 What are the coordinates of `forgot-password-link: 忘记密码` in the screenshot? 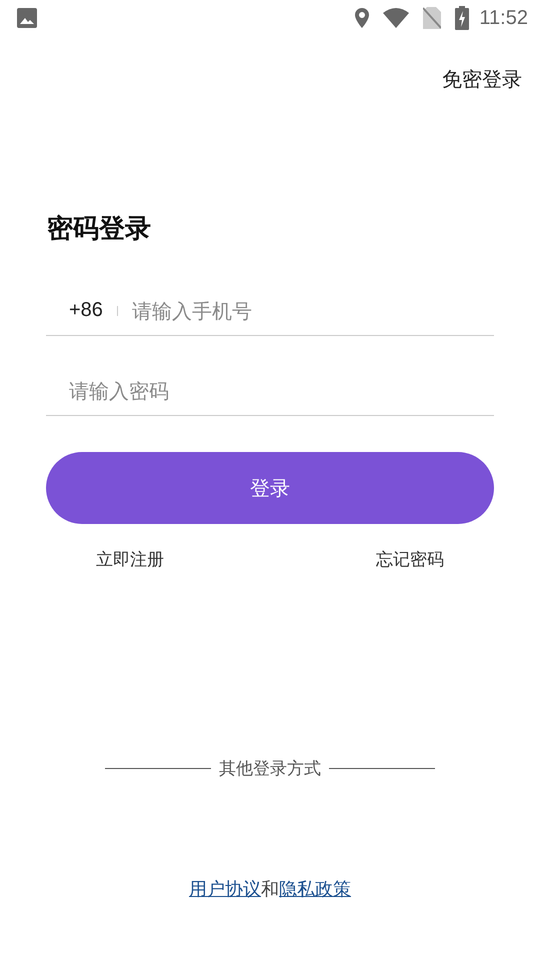 It's located at (410, 559).